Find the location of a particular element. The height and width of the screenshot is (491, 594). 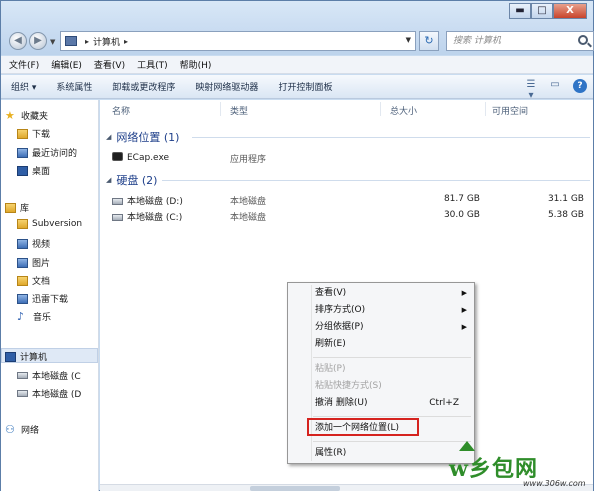

address-dropdown-icon: ▼ is located at coordinates (408, 40).